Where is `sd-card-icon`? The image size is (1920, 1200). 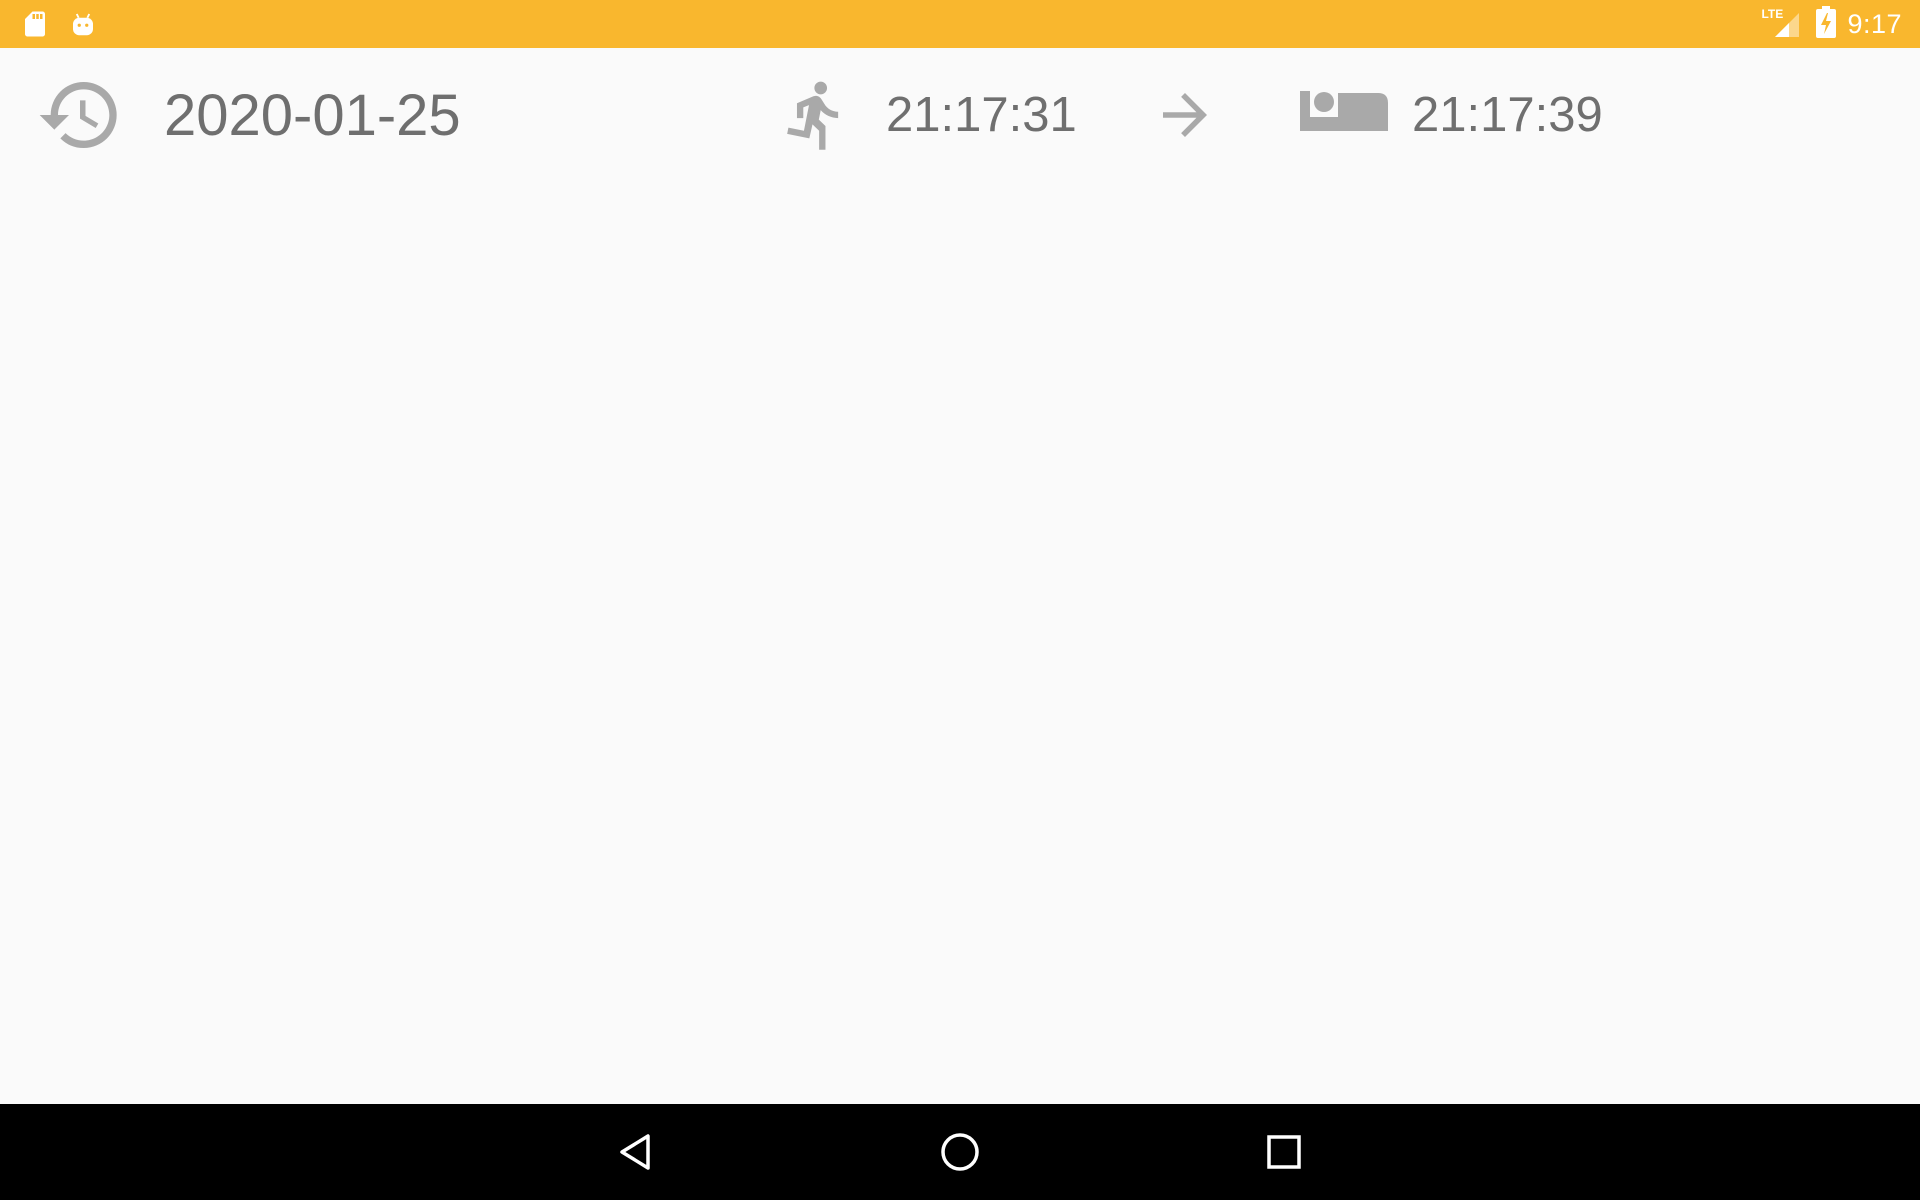 sd-card-icon is located at coordinates (35, 24).